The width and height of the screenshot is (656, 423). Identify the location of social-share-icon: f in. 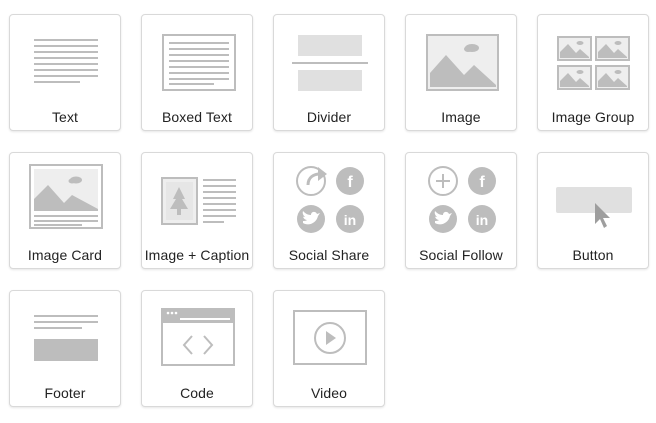
(330, 196).